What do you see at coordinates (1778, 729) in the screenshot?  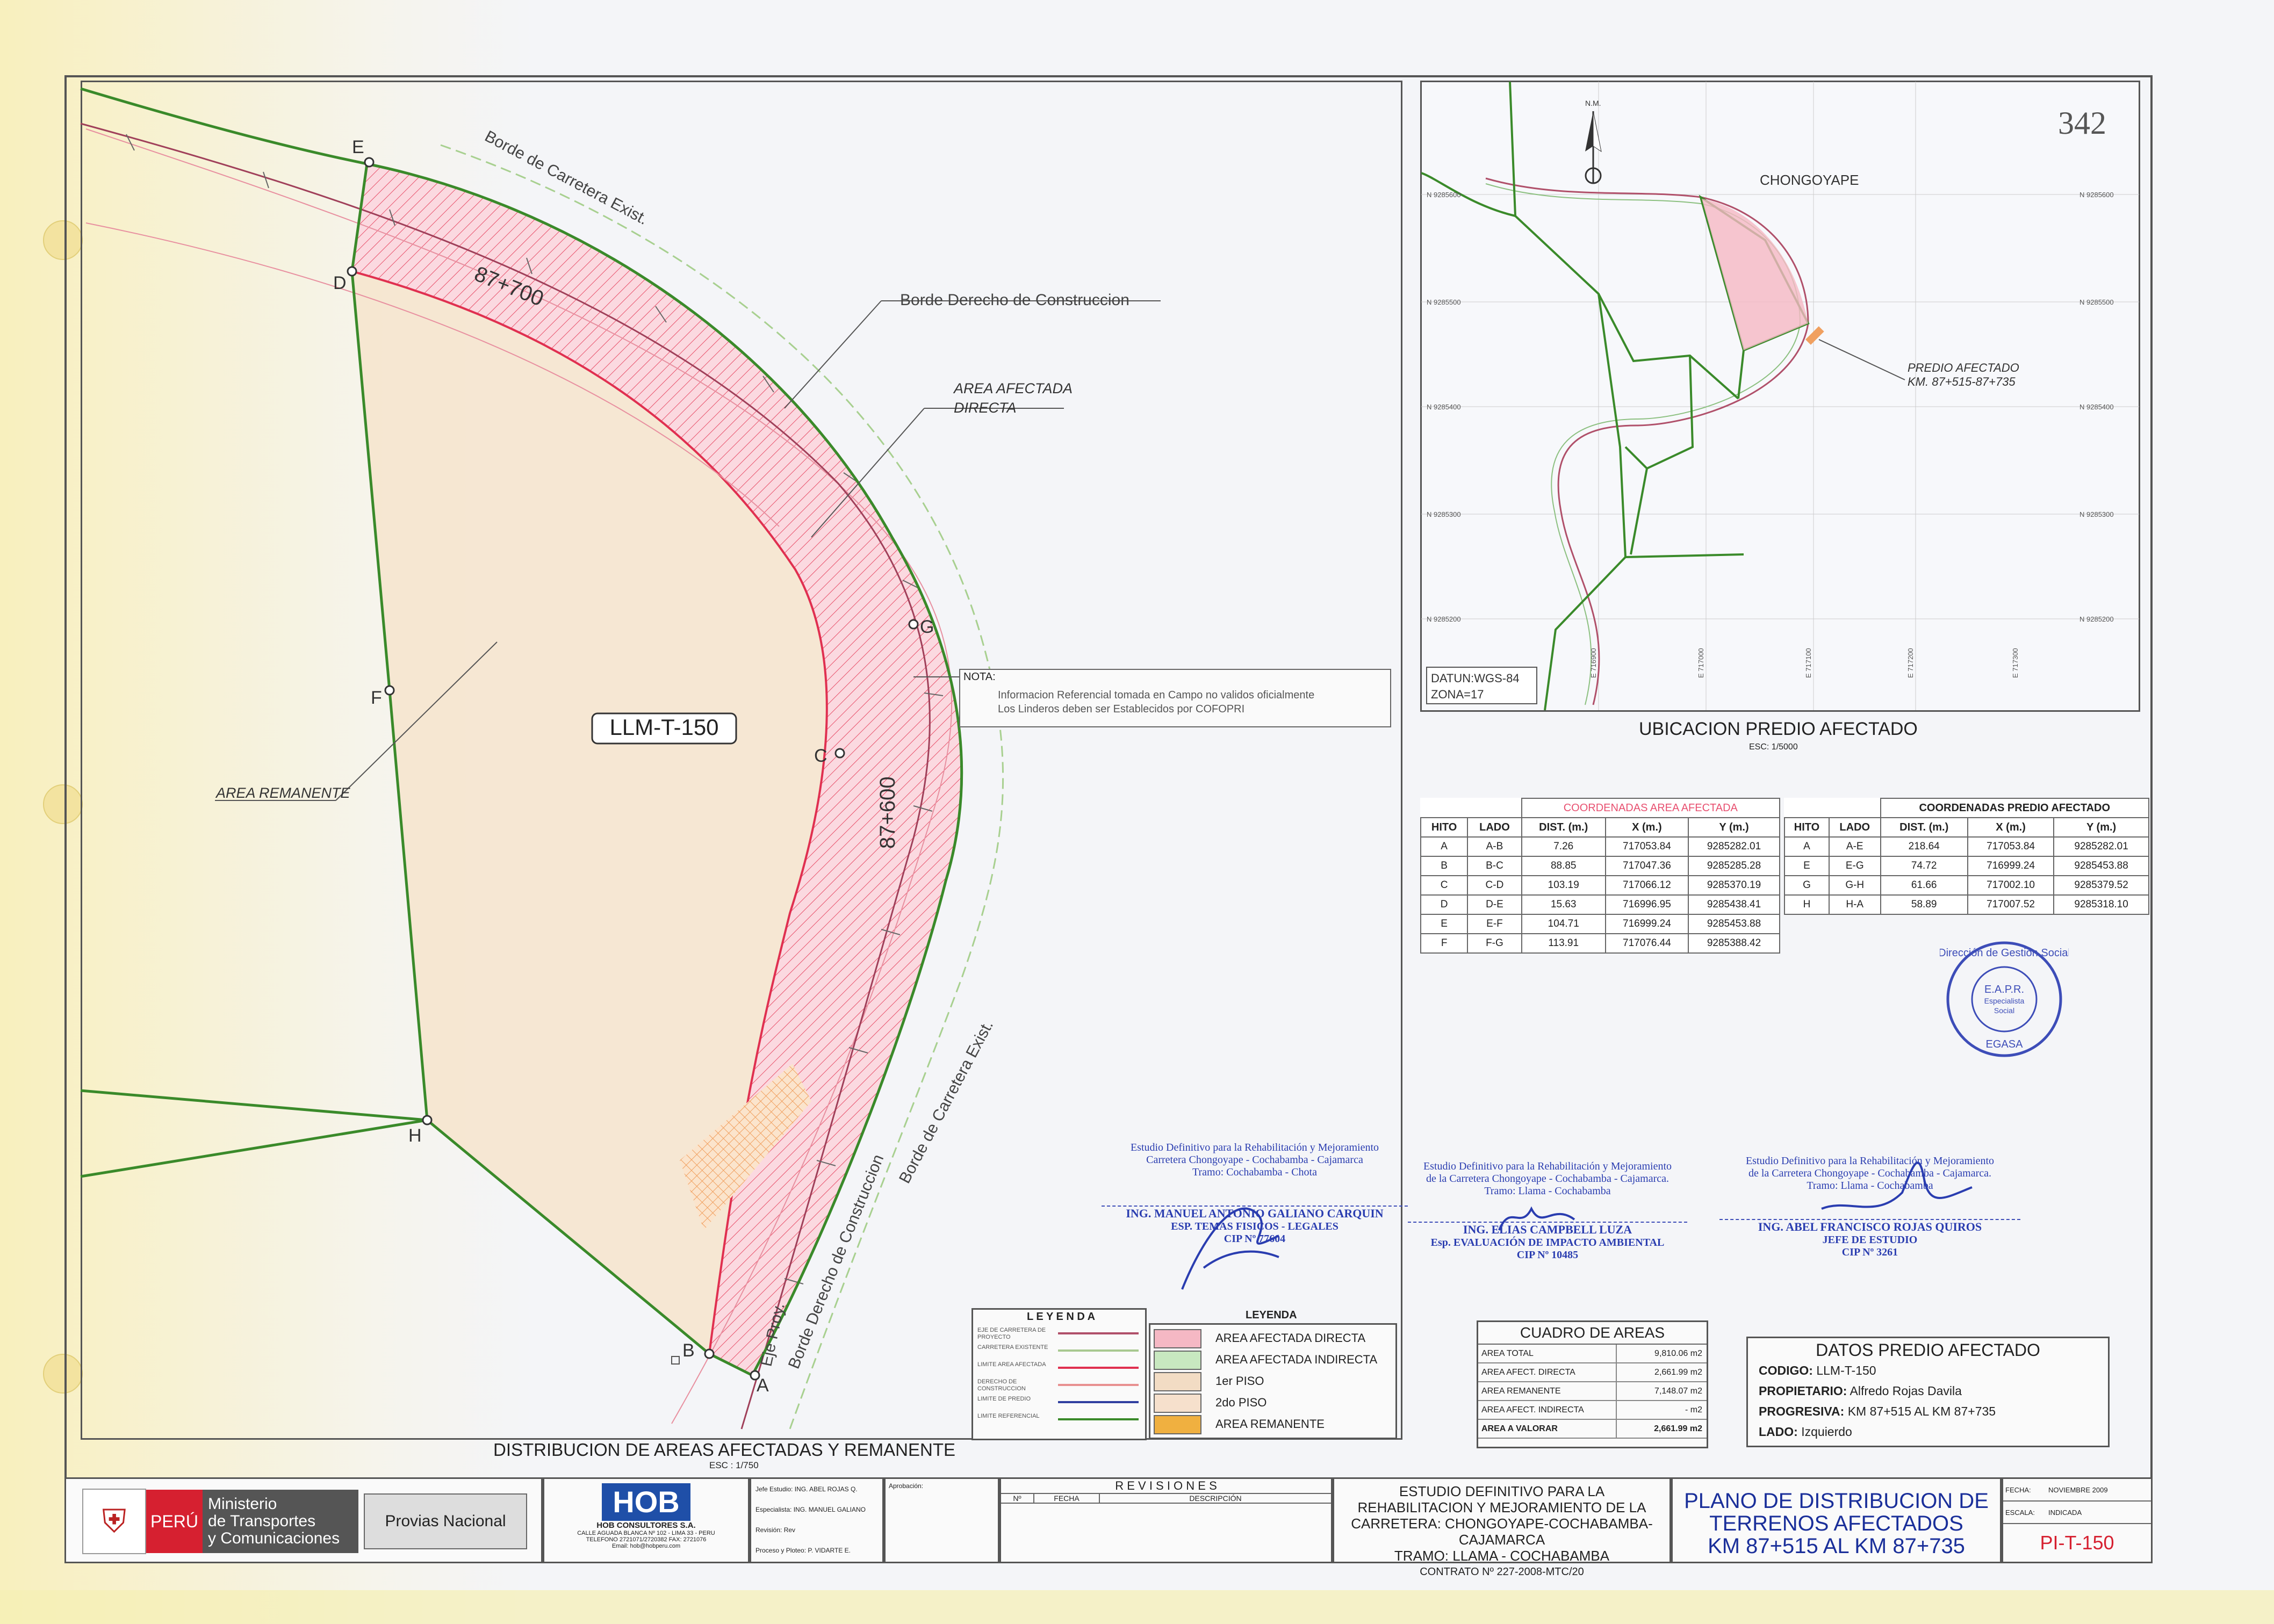 I see `location-map-title: UBICACION PREDIO AFECTADO` at bounding box center [1778, 729].